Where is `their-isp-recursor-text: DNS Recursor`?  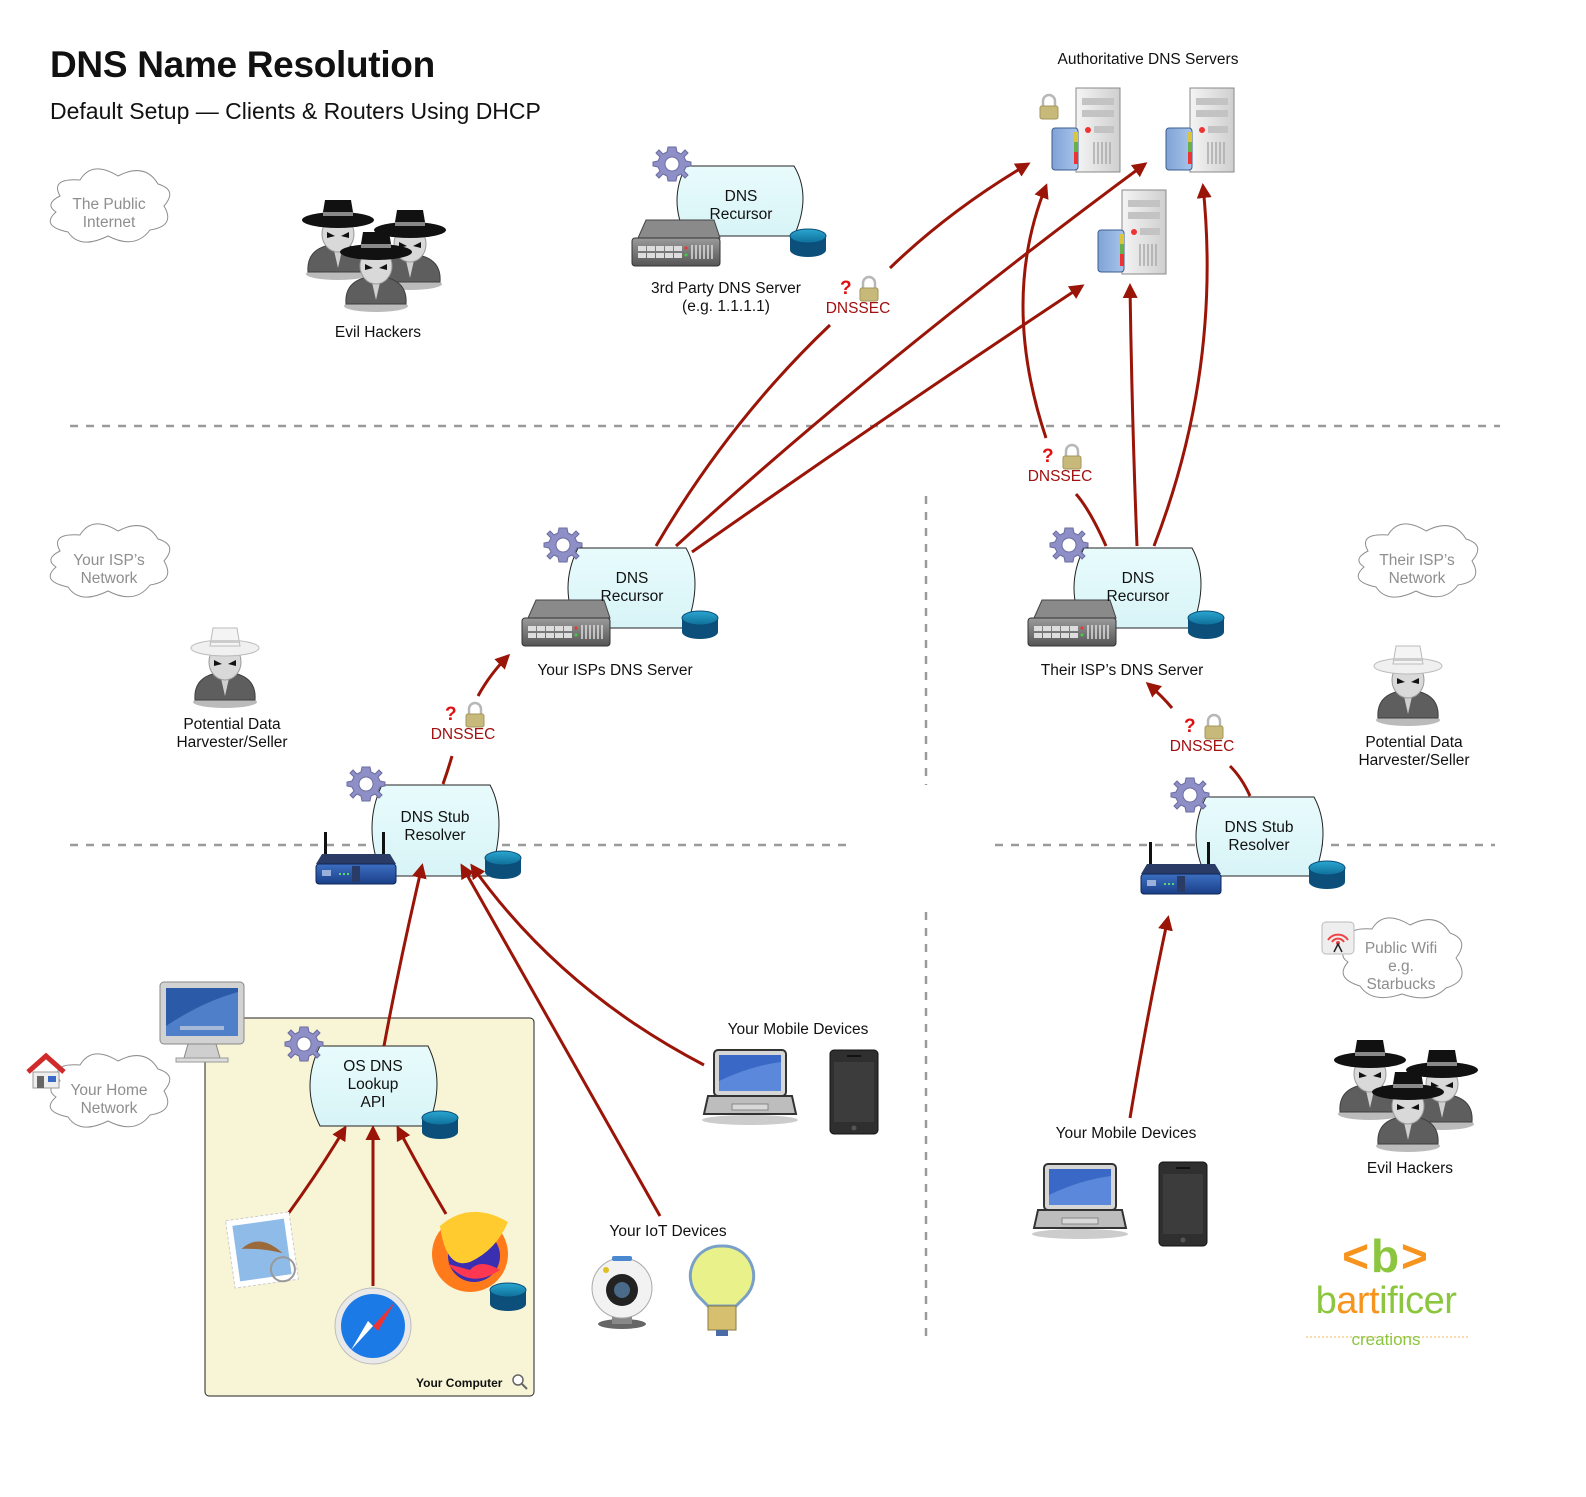
their-isp-recursor-text: DNS Recursor is located at coordinates (1138, 588).